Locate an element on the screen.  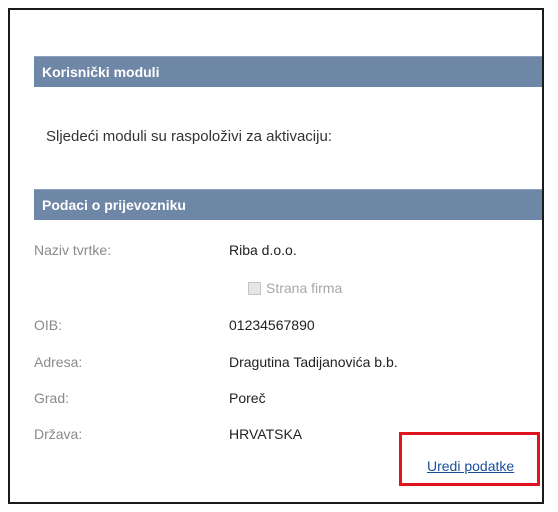
country-value: HRVATSKA is located at coordinates (266, 434).